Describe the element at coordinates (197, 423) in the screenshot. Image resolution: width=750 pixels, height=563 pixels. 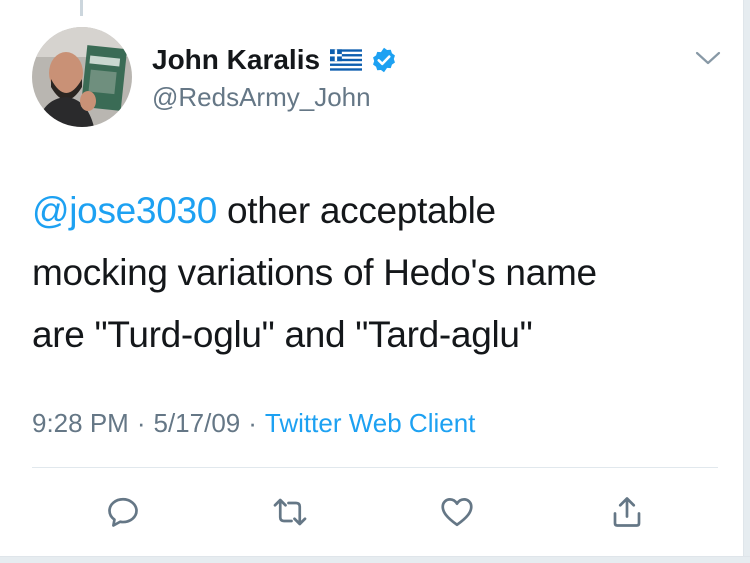
I see `tweet-date: 5/17/09` at that location.